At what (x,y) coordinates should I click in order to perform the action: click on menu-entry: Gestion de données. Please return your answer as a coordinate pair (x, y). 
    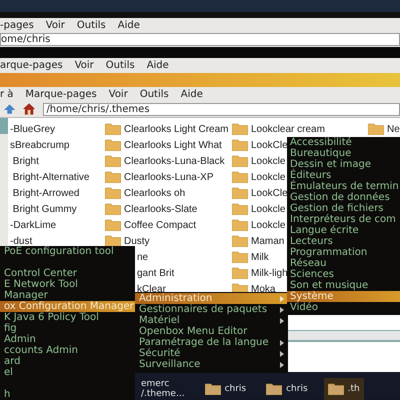
    Looking at the image, I should click on (343, 197).